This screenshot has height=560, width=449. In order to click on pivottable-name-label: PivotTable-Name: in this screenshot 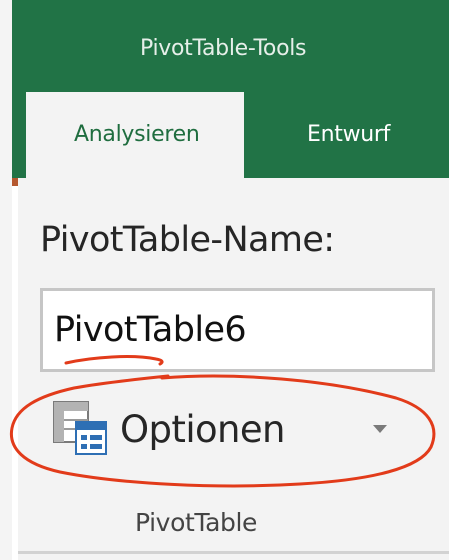, I will do `click(187, 240)`.